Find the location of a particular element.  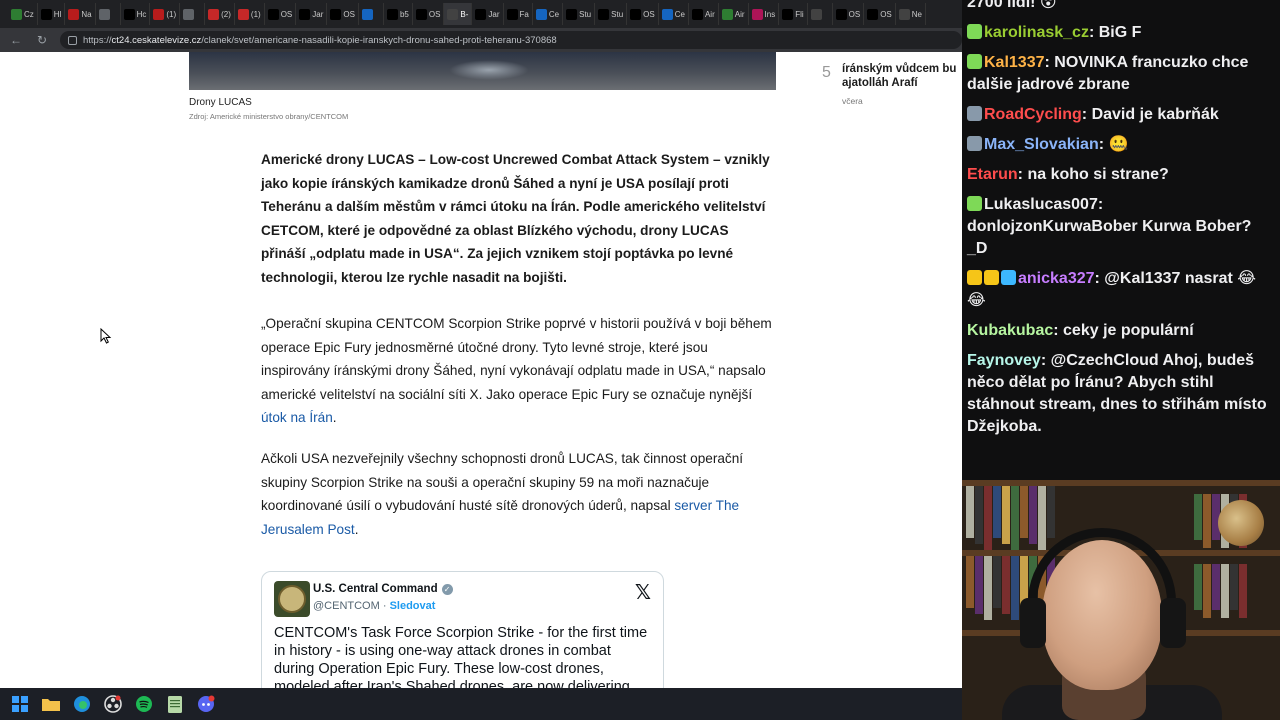

chat-username: karolinask_cz is located at coordinates (1036, 32).